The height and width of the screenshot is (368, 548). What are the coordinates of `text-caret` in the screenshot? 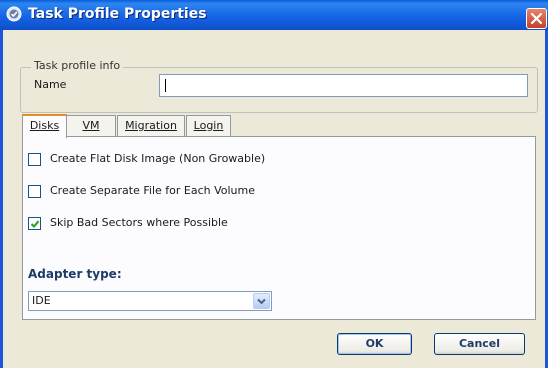 It's located at (165, 85).